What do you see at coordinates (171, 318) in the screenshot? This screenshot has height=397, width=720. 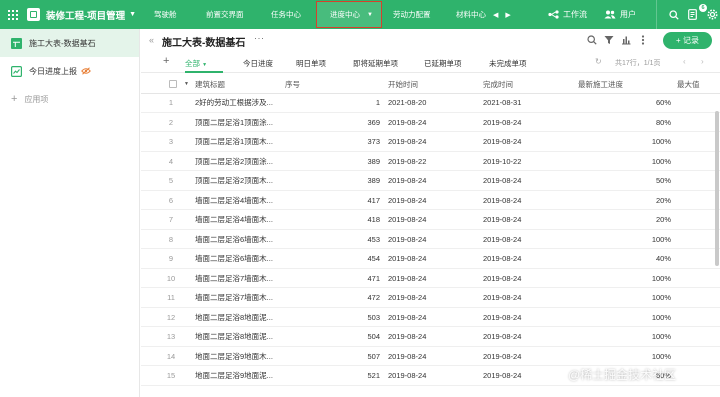 I see `cell-idx: 12` at bounding box center [171, 318].